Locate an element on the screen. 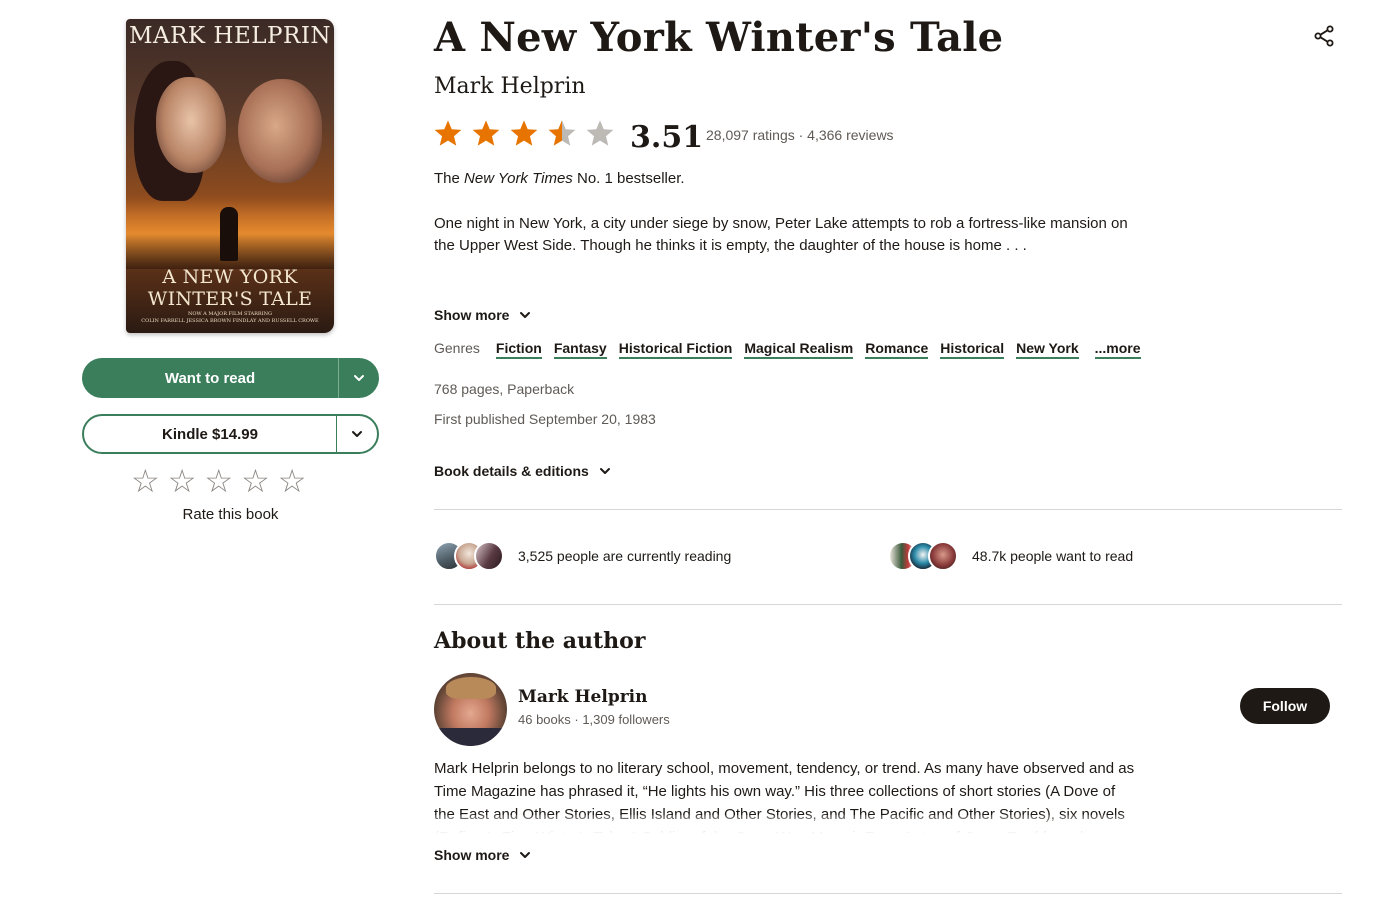 Image resolution: width=1391 pixels, height=916 pixels. cover-title-line2: WINTER'S TALE is located at coordinates (230, 299).